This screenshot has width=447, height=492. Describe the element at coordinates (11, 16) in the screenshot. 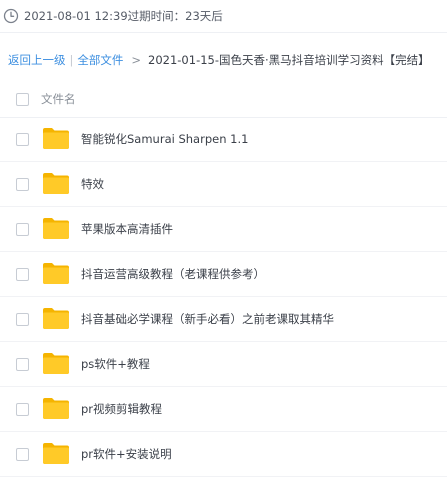

I see `clock-icon` at that location.